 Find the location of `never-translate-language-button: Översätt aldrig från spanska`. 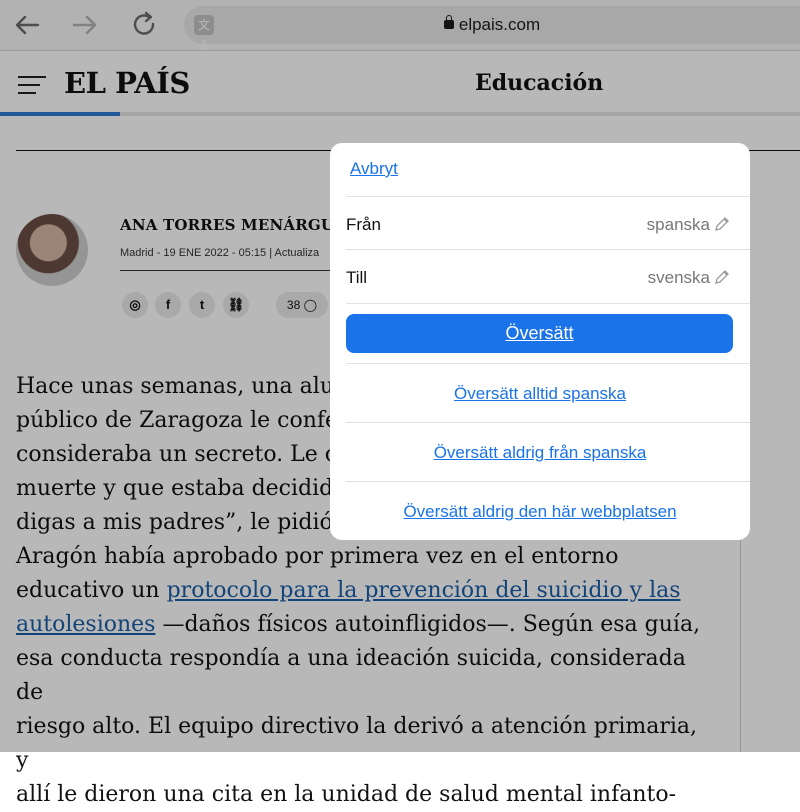

never-translate-language-button: Översätt aldrig från spanska is located at coordinates (540, 453).